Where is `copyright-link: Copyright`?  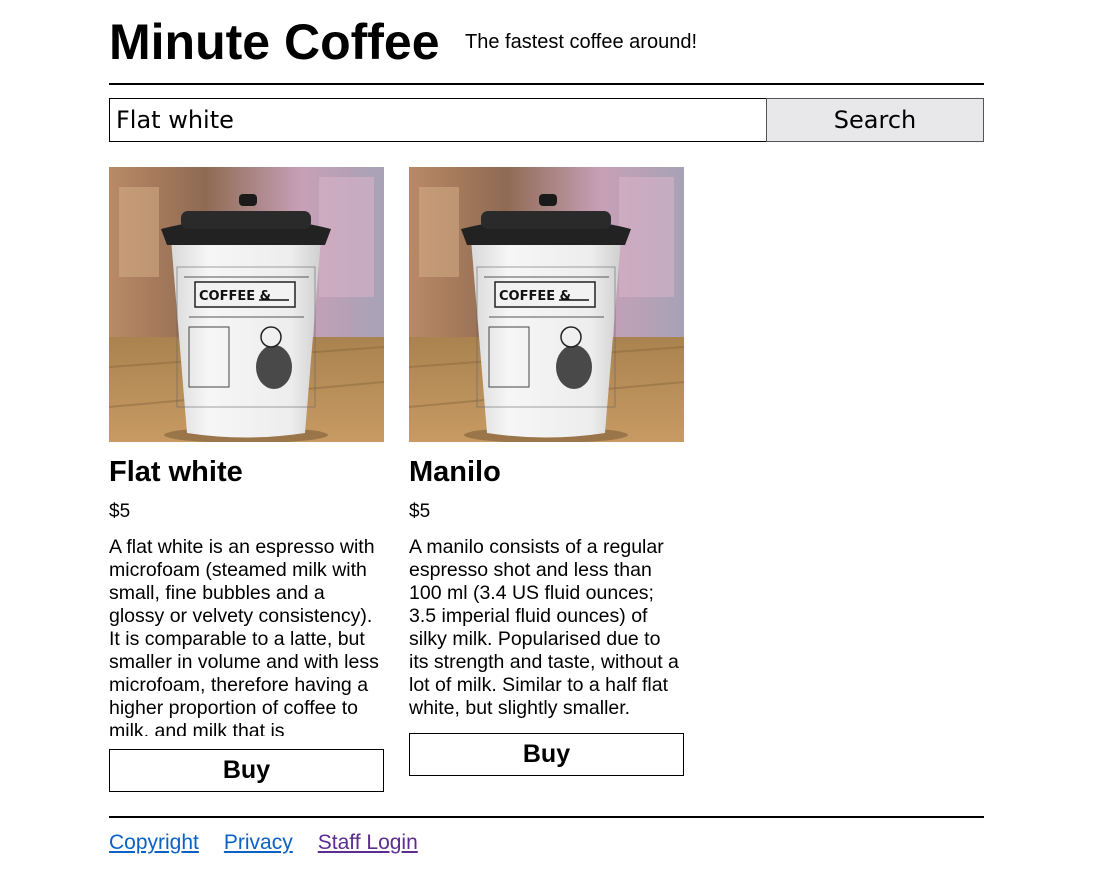 copyright-link: Copyright is located at coordinates (154, 843).